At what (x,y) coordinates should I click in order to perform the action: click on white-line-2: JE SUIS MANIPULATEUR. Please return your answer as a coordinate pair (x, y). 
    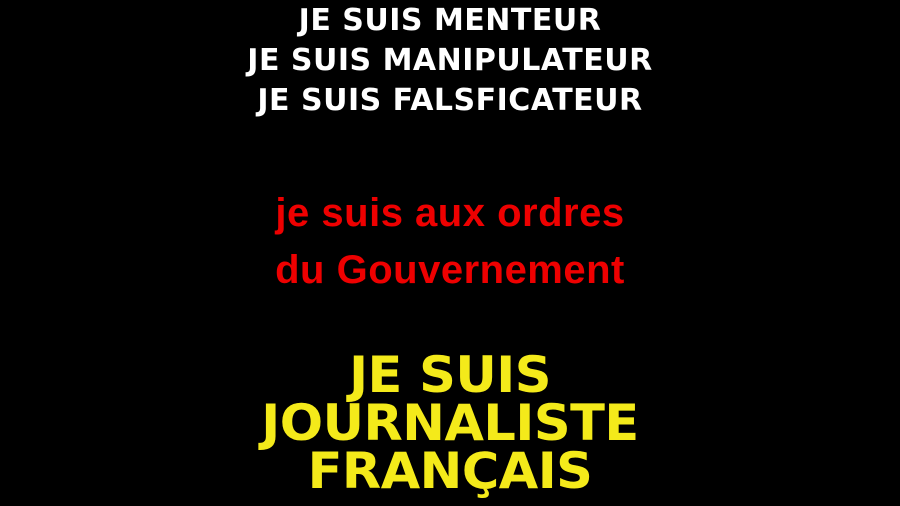
    Looking at the image, I should click on (450, 60).